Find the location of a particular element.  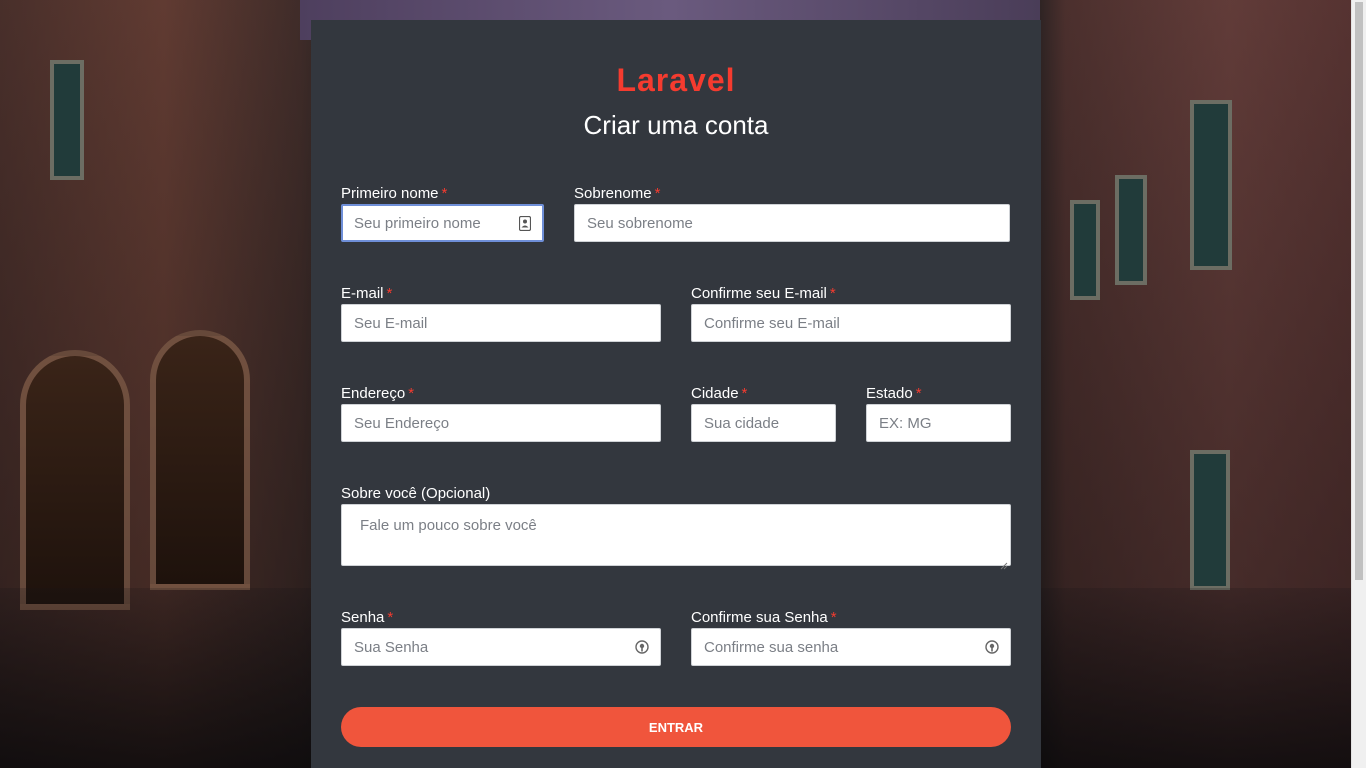

last-name-group: Sobrenome * is located at coordinates (792, 213).